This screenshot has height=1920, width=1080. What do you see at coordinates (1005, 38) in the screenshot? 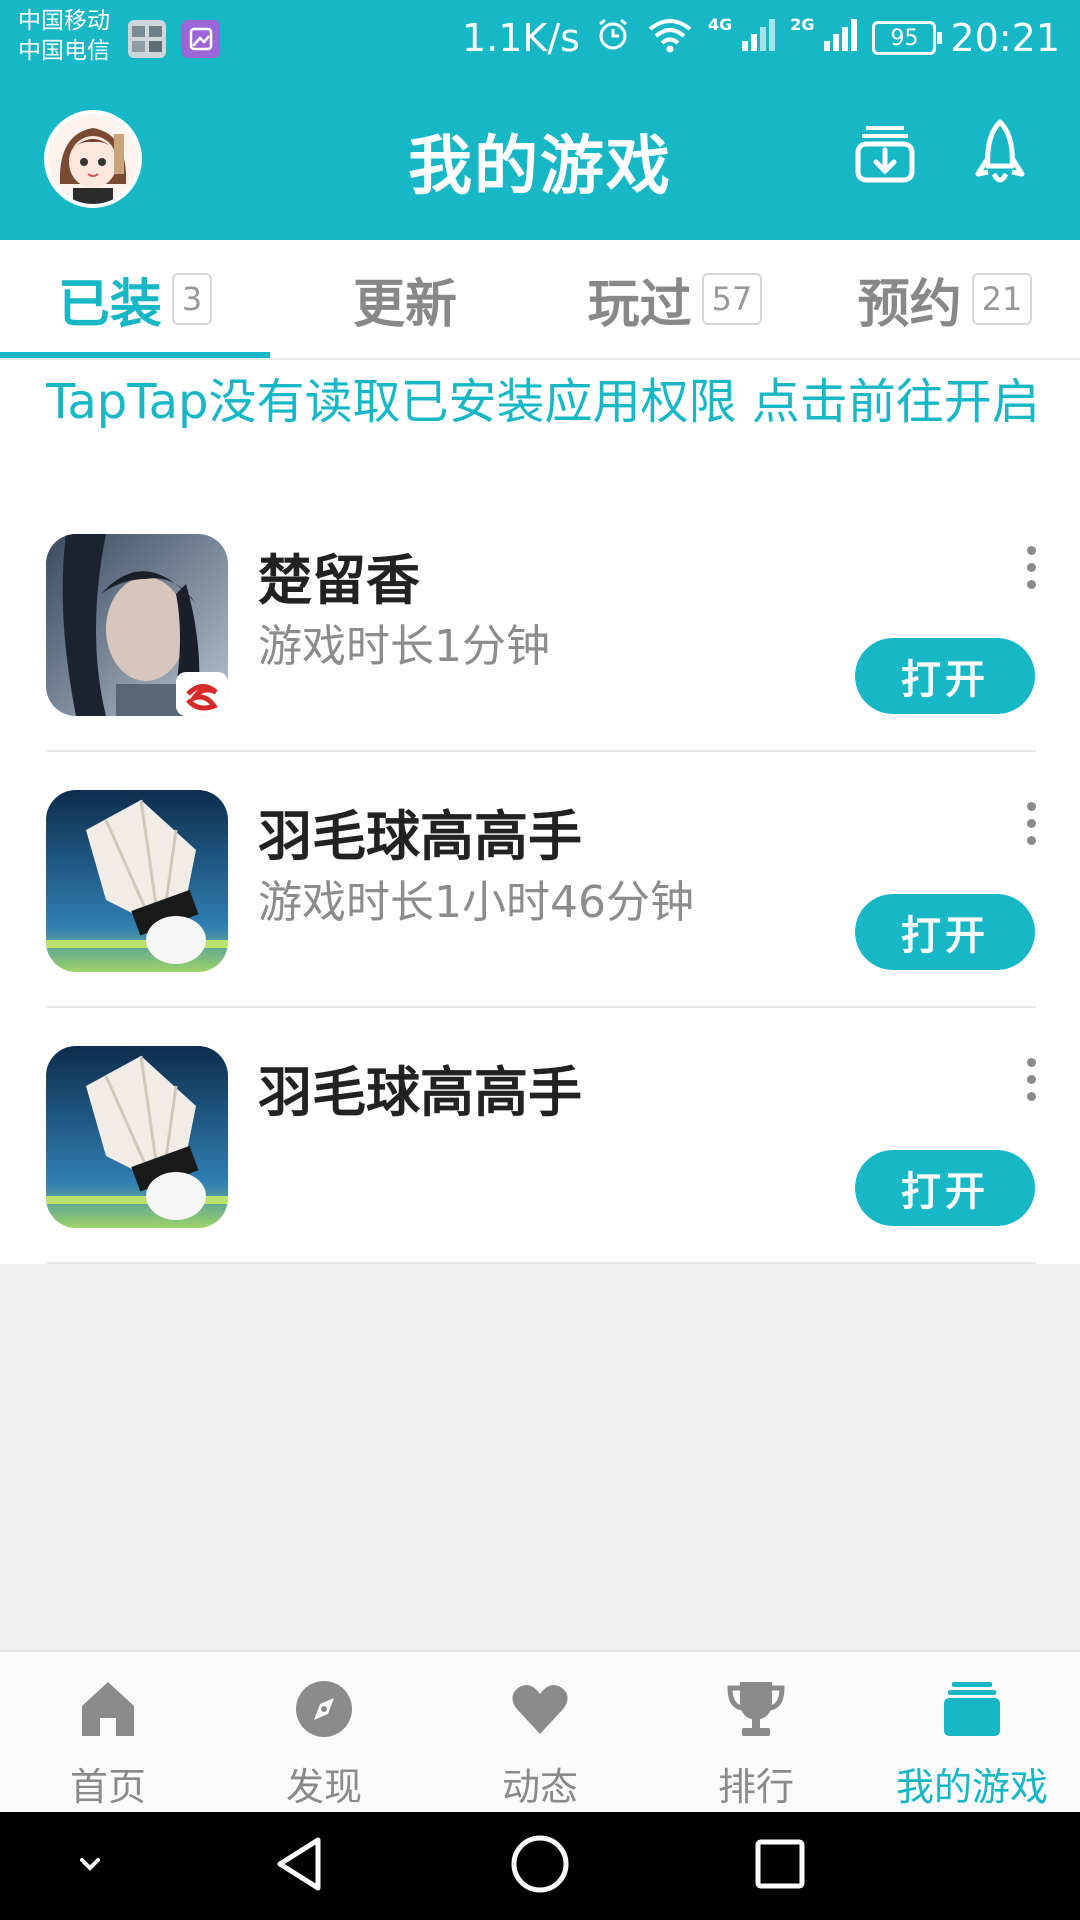
I see `clock: 20:21` at bounding box center [1005, 38].